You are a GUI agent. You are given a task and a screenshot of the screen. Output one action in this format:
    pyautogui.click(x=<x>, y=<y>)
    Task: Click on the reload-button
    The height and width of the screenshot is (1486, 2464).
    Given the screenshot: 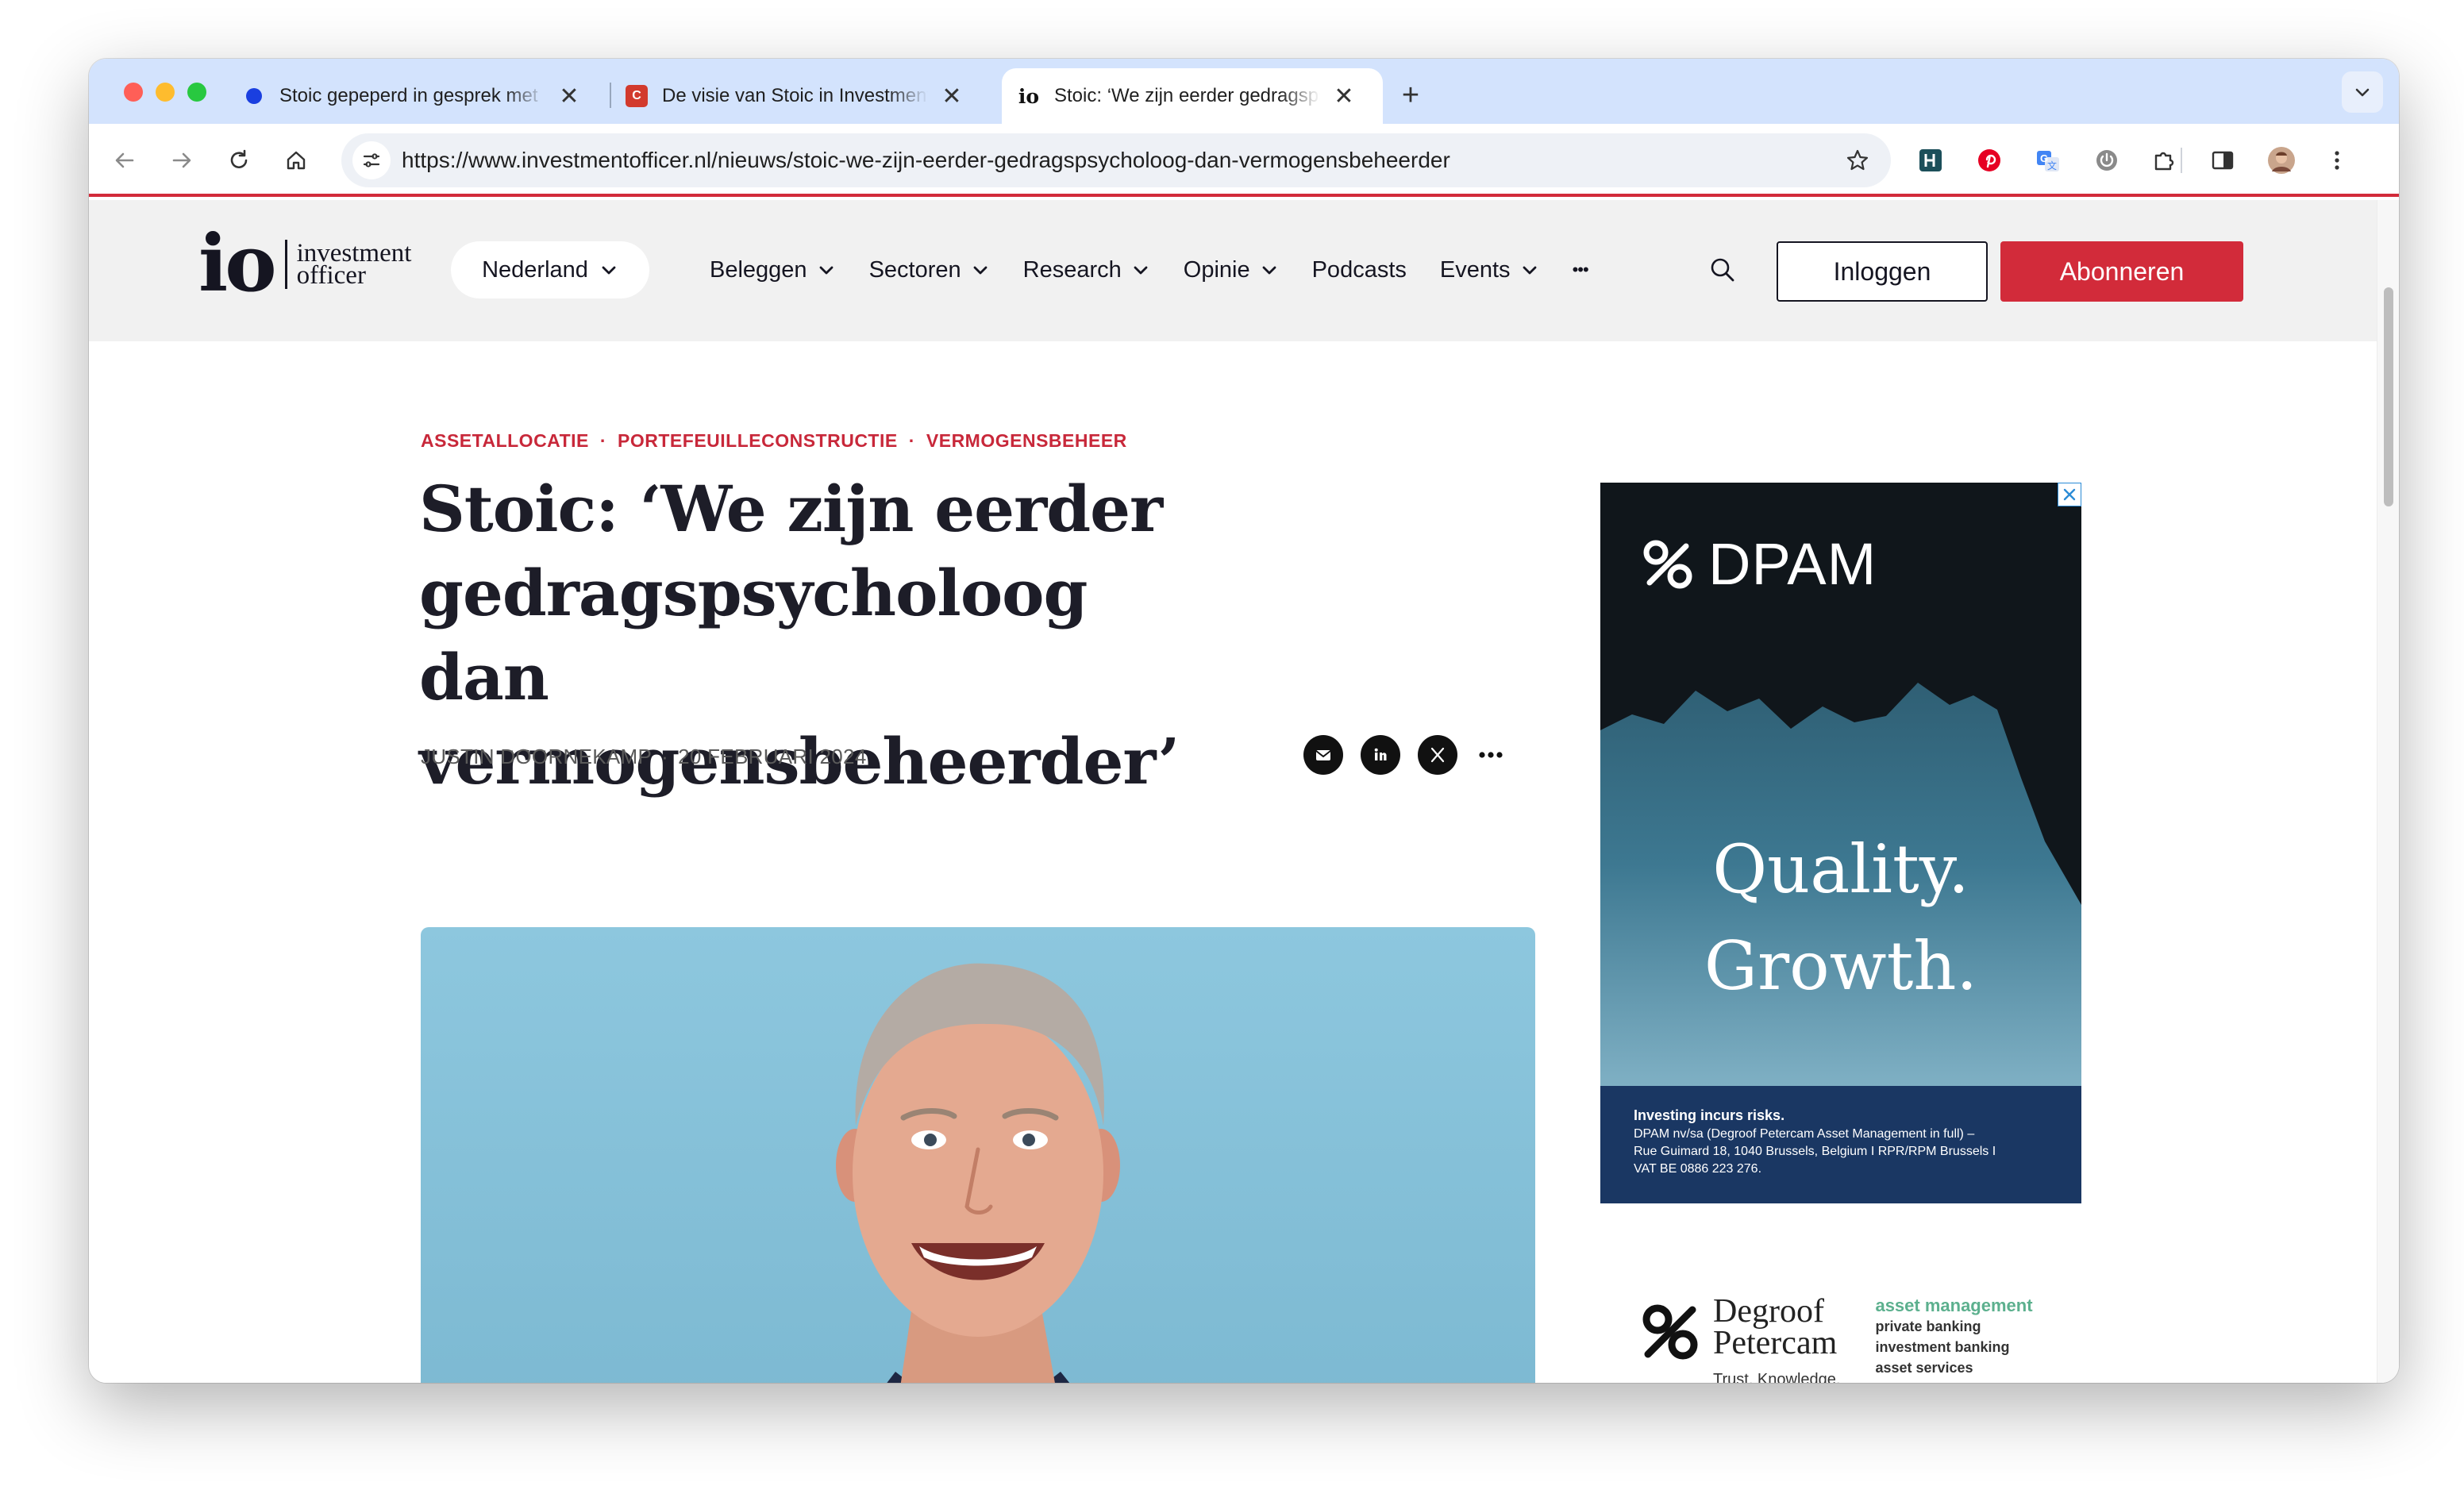 What is the action you would take?
    pyautogui.click(x=239, y=160)
    